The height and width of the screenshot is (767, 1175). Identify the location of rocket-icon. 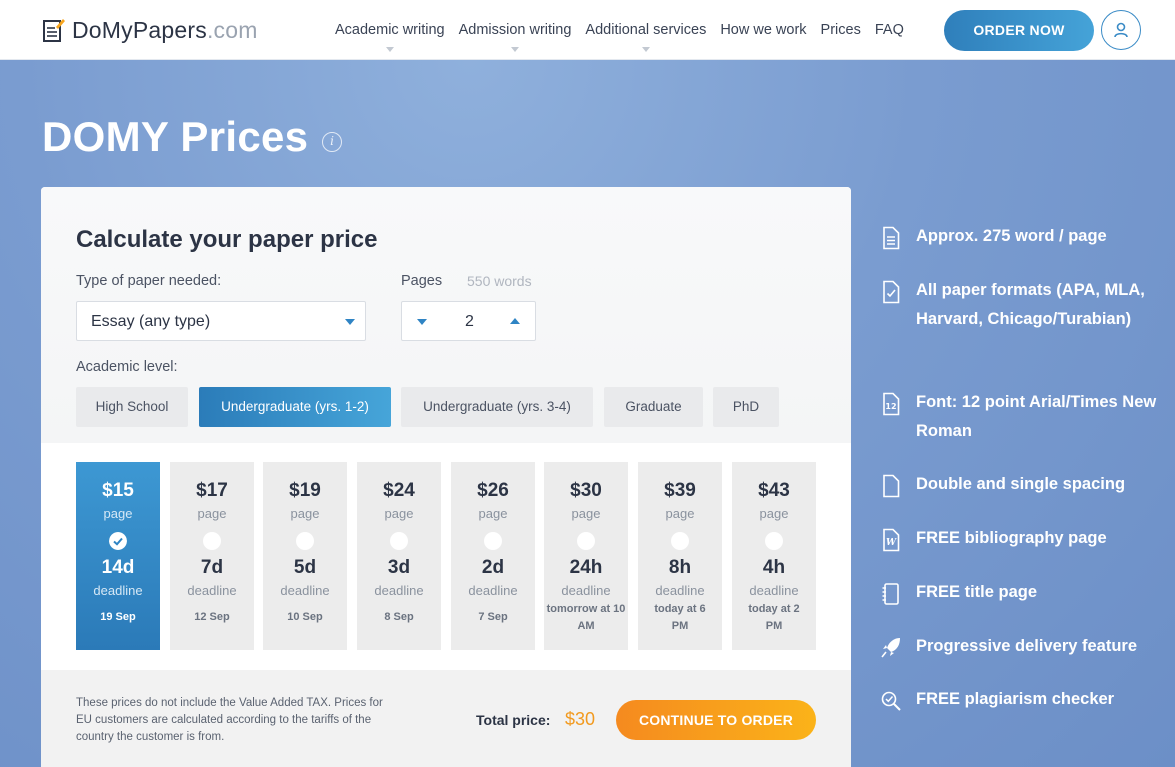
(890, 648).